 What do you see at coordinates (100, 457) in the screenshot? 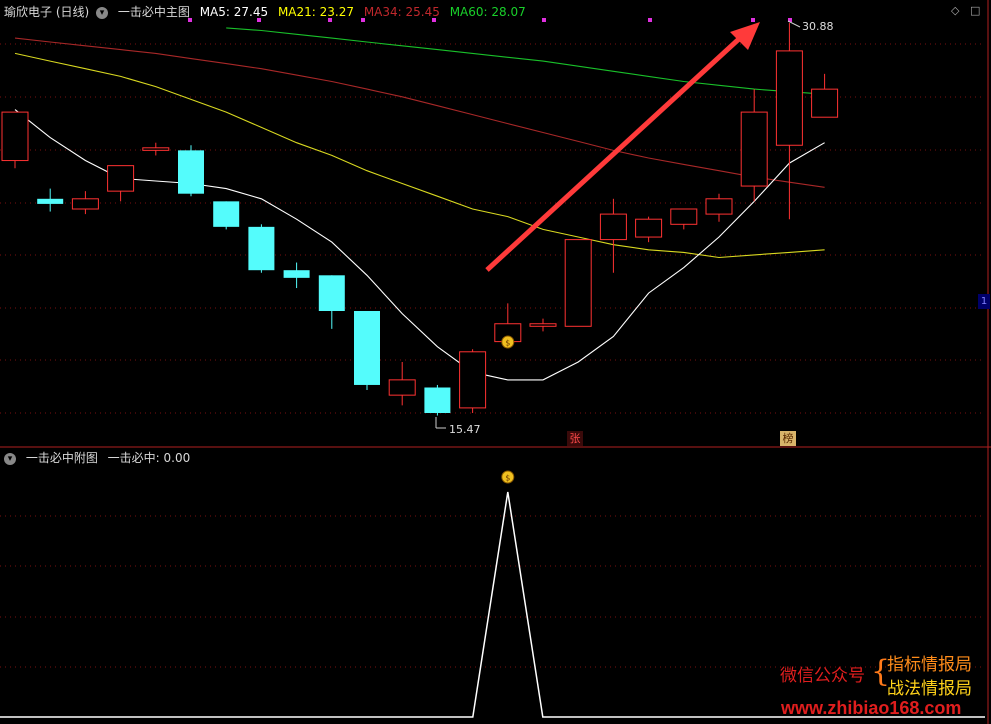
I see `sub-header: ▾ 一击必中附图 一击必中: 0.00` at bounding box center [100, 457].